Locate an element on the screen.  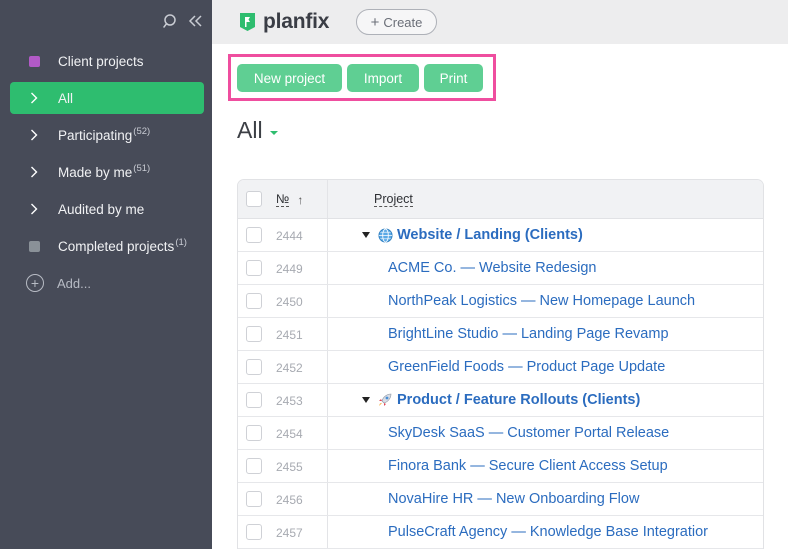
project-number: 2455 is located at coordinates (289, 467).